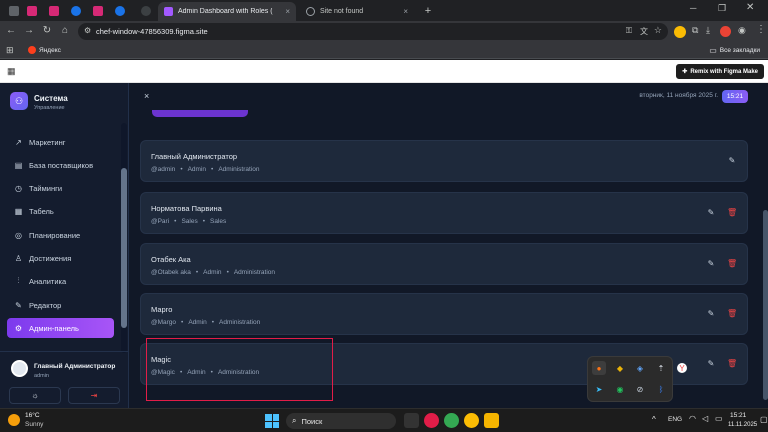  Describe the element at coordinates (750, 7) in the screenshot. I see `close-window-icon: ✕` at that location.